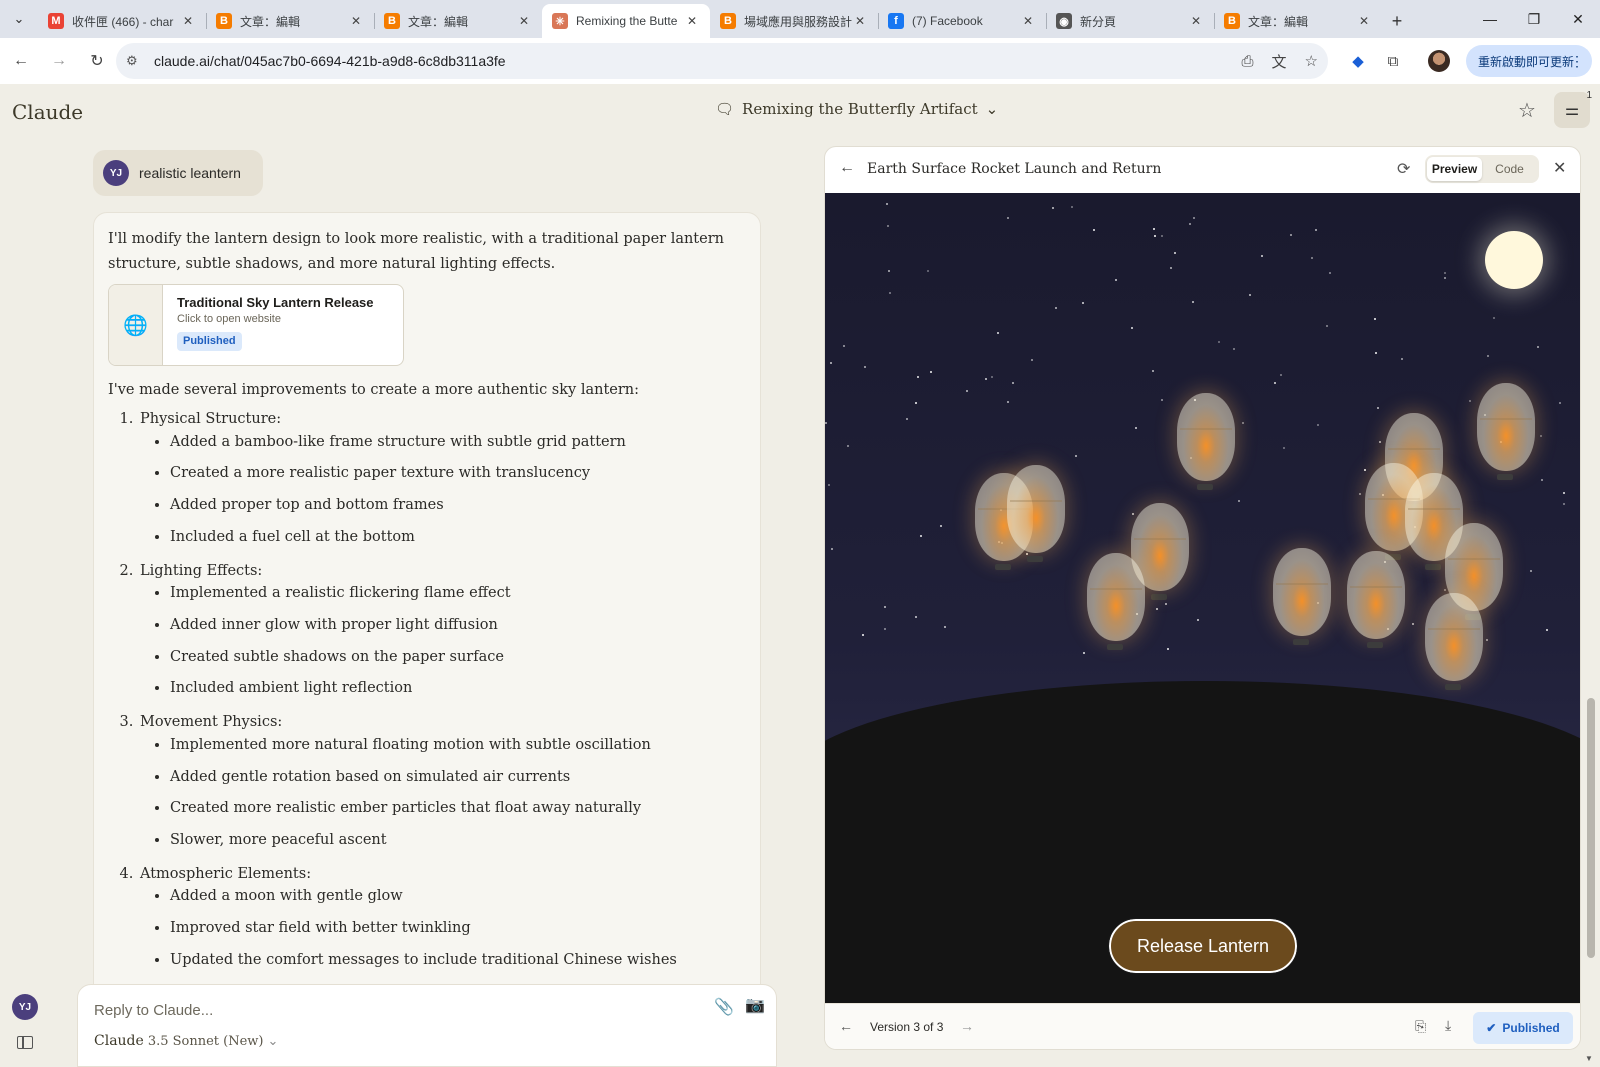  I want to click on facebook-icon: f, so click(896, 21).